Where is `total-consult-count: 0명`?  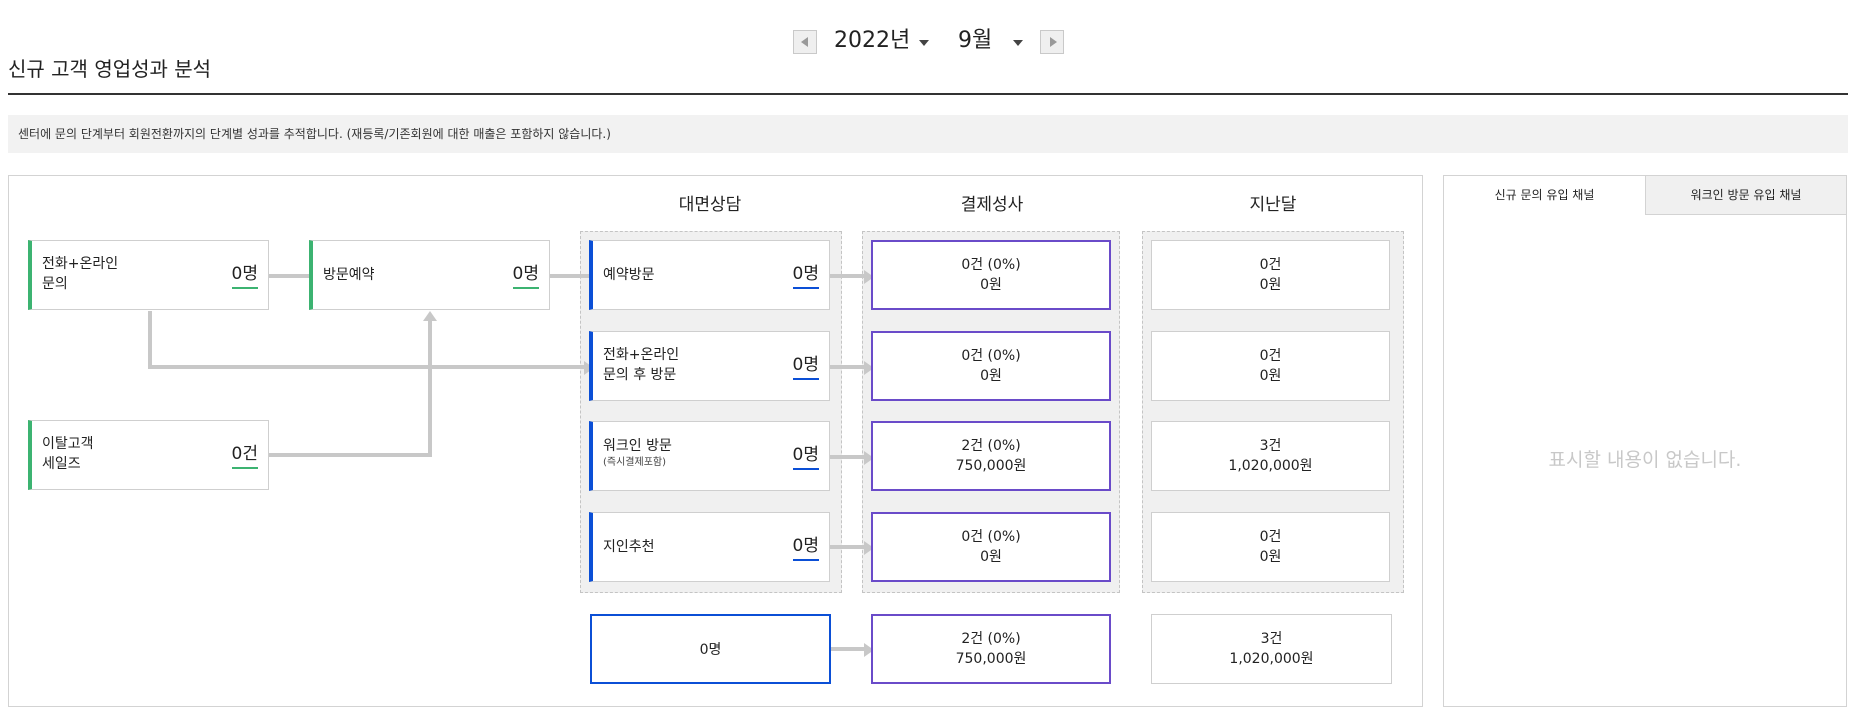
total-consult-count: 0명 is located at coordinates (710, 650).